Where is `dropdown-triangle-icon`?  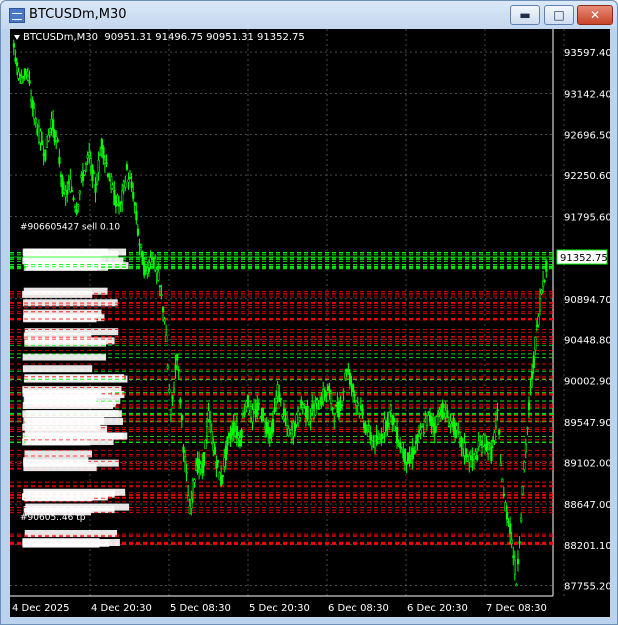 dropdown-triangle-icon is located at coordinates (17, 37).